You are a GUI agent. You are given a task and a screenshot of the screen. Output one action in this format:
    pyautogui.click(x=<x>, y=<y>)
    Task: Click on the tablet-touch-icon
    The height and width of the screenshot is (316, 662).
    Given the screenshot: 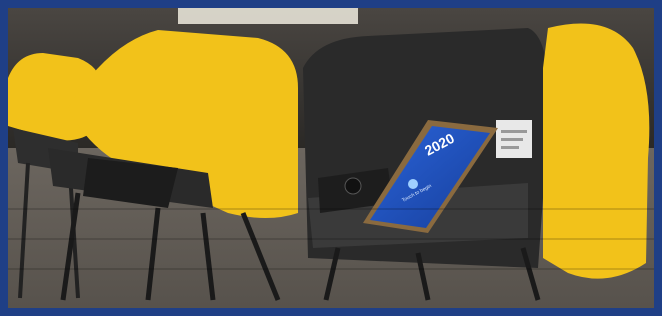 What is the action you would take?
    pyautogui.click(x=413, y=184)
    